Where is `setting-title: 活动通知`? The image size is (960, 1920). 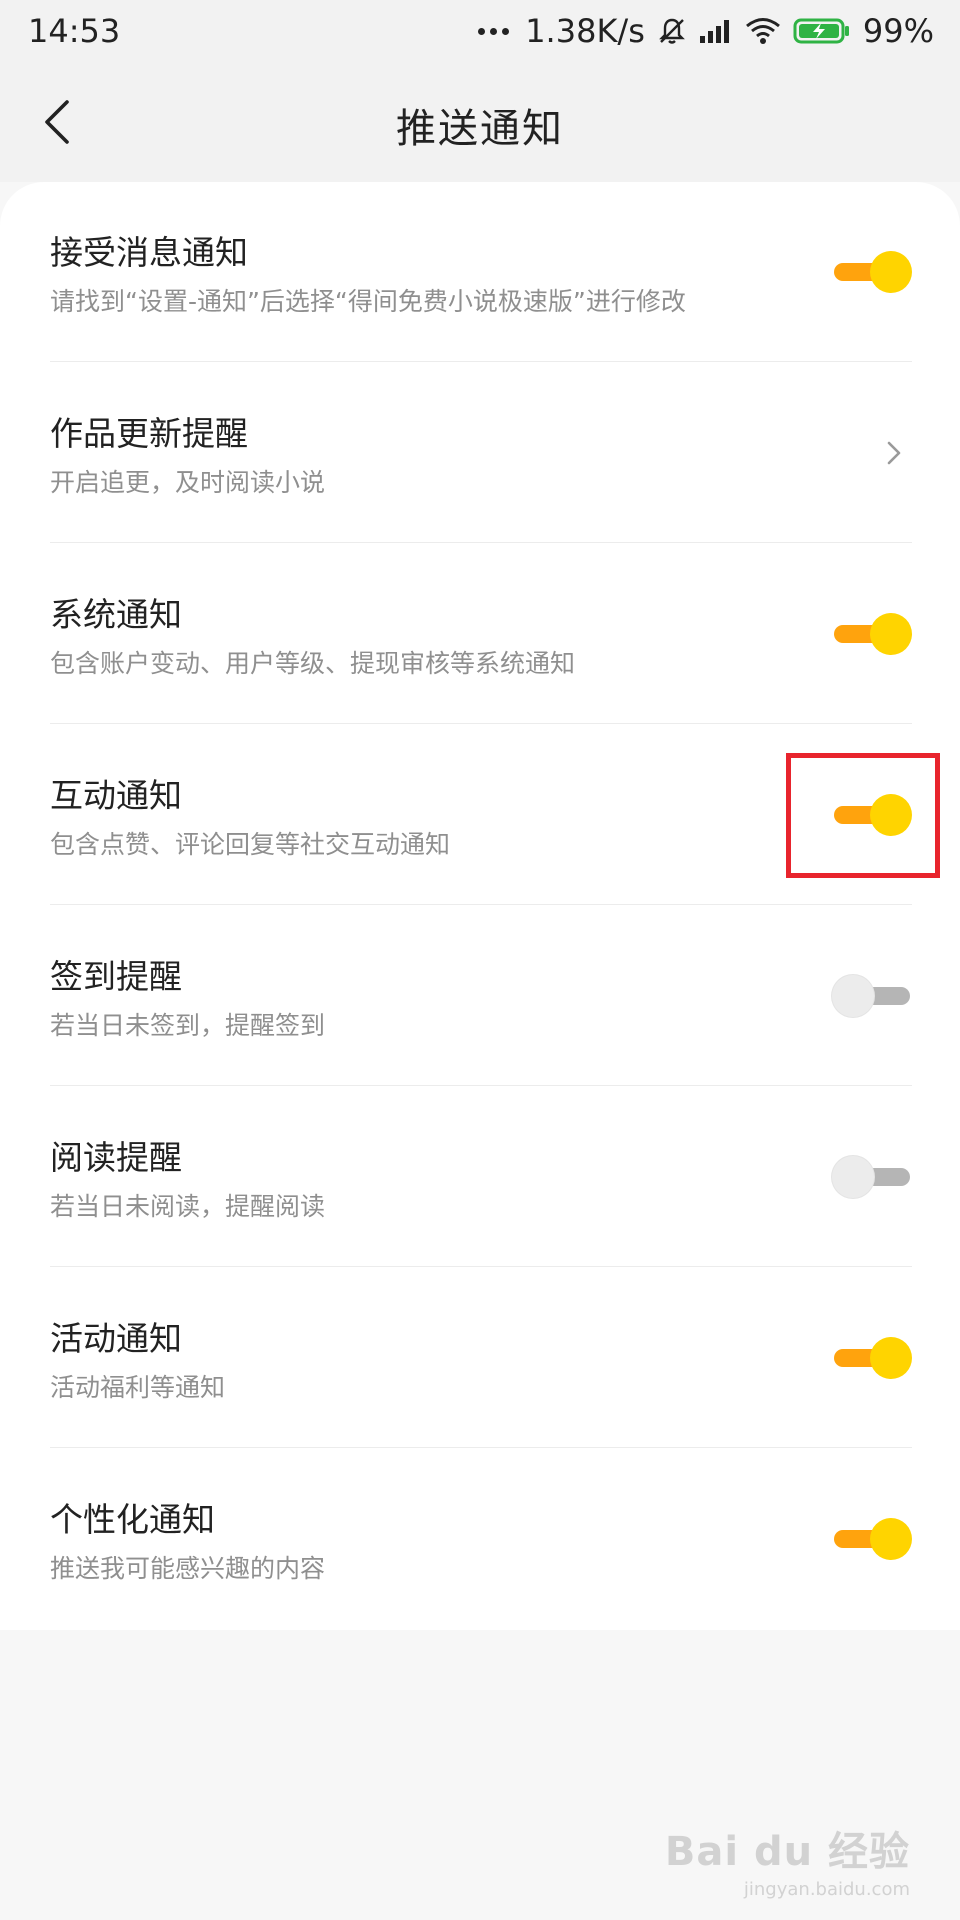
setting-title: 活动通知 is located at coordinates (116, 1338).